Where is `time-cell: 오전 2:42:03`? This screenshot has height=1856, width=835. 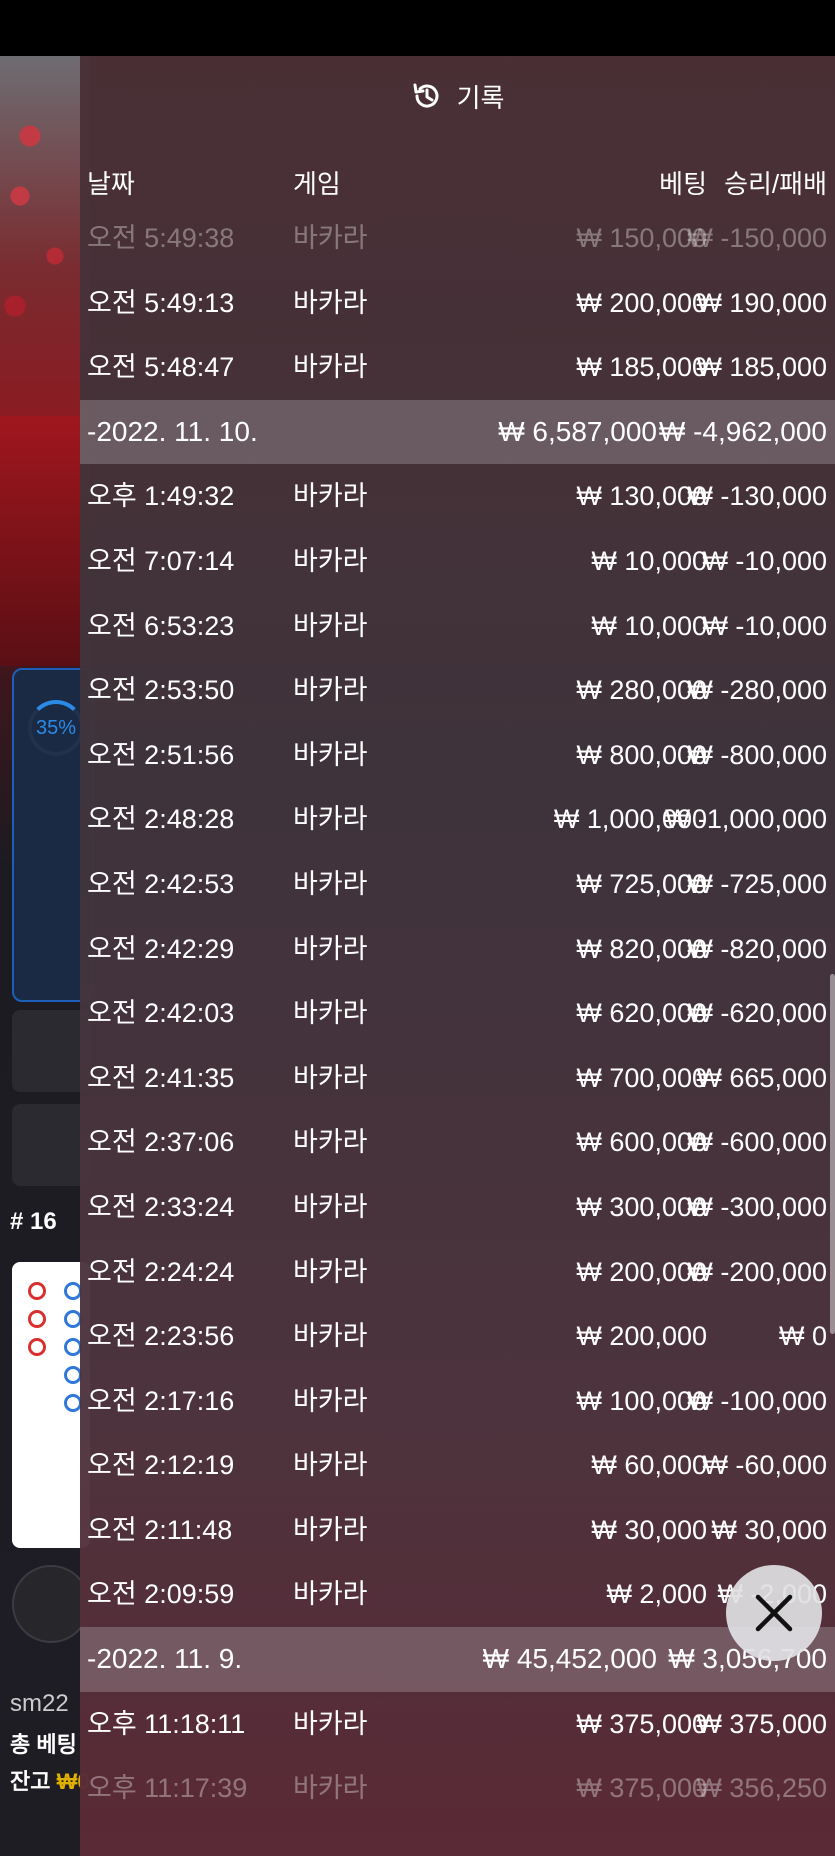 time-cell: 오전 2:42:03 is located at coordinates (161, 1013).